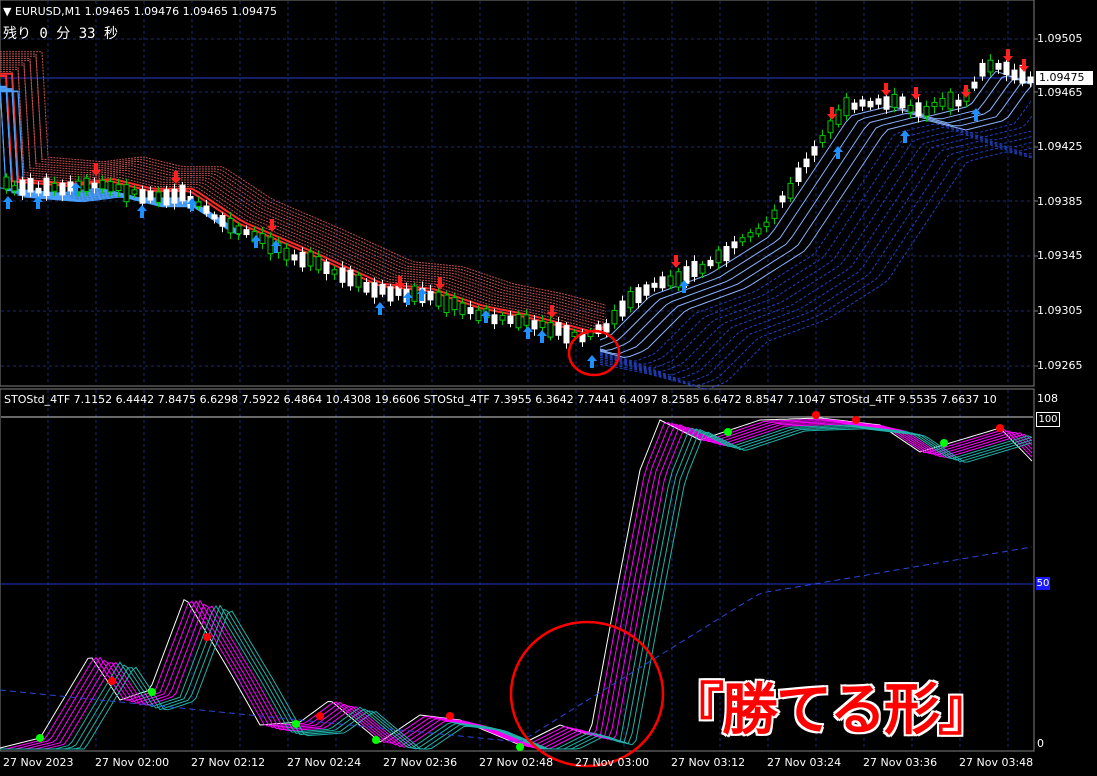  I want to click on time-tick: 27 Nov 03:36, so click(900, 762).